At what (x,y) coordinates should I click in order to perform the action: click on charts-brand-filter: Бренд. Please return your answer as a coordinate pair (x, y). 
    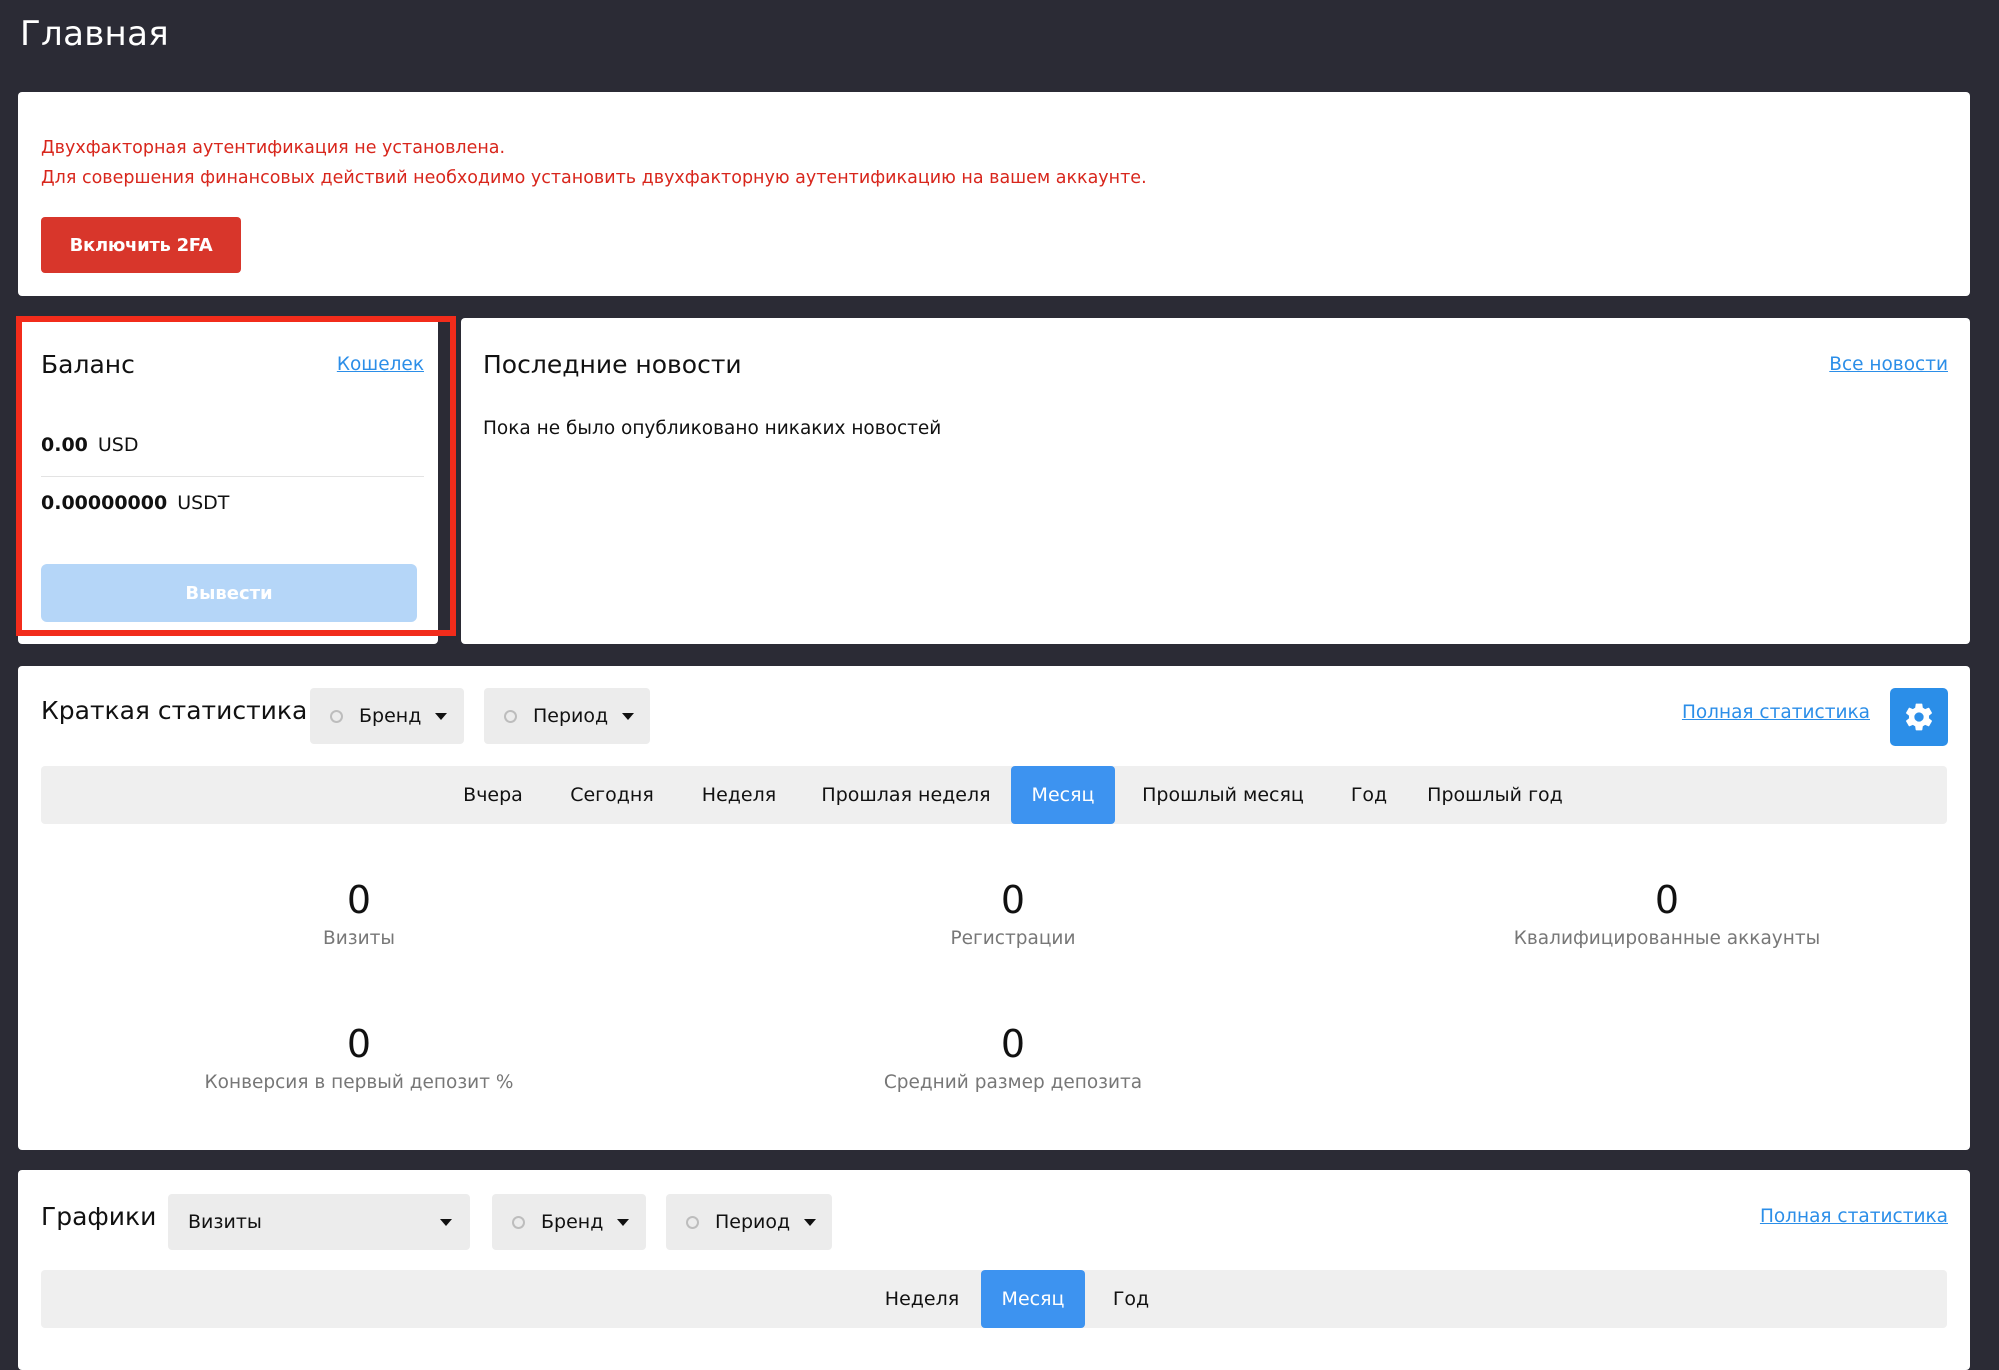
    Looking at the image, I should click on (569, 1222).